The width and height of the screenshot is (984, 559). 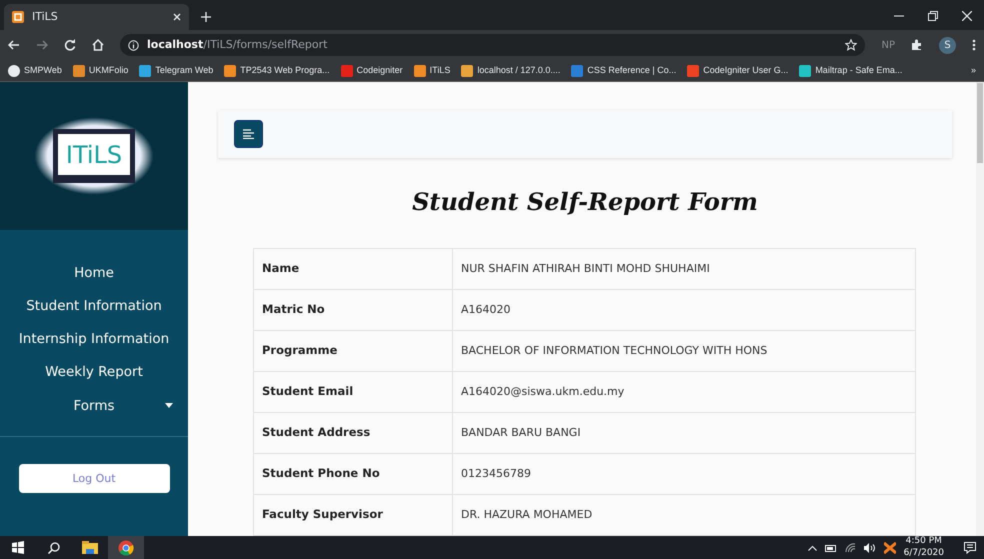 What do you see at coordinates (684, 433) in the screenshot?
I see `field-value: BANDAR BARU BANGI` at bounding box center [684, 433].